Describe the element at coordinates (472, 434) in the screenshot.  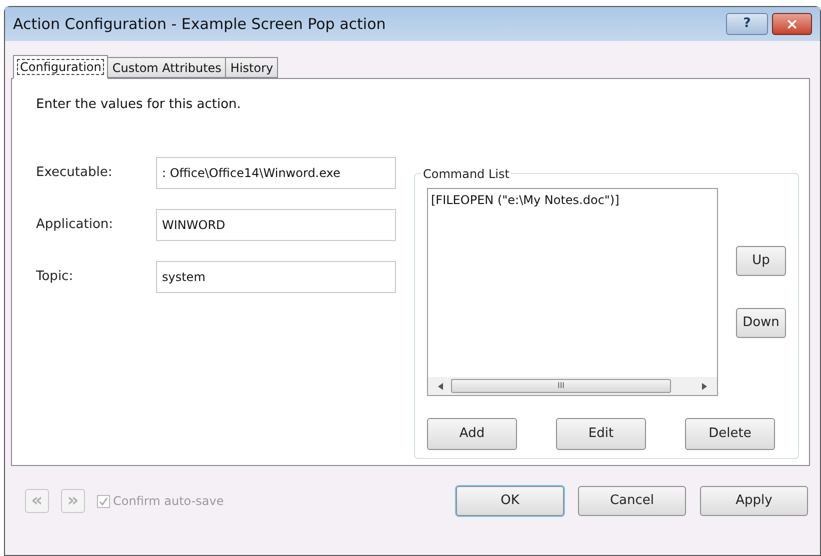
I see `list-action-button: Add` at that location.